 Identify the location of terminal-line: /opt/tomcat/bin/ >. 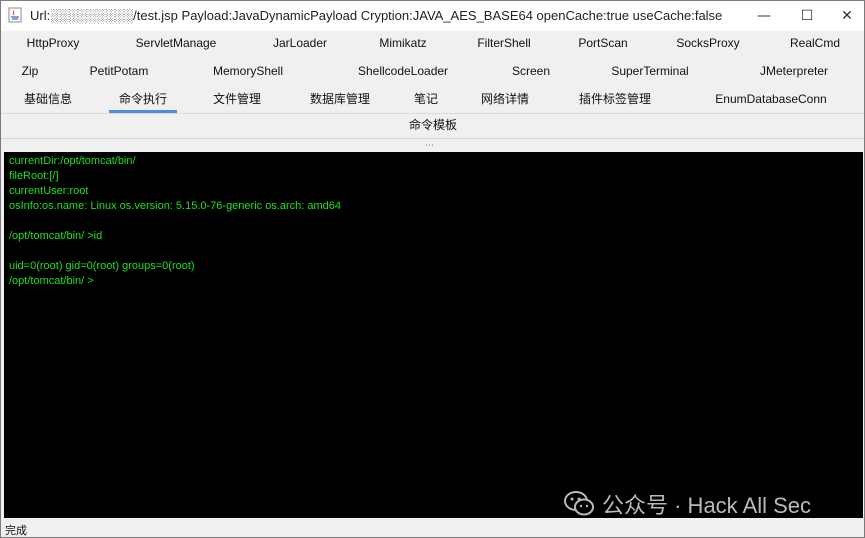
(51, 281).